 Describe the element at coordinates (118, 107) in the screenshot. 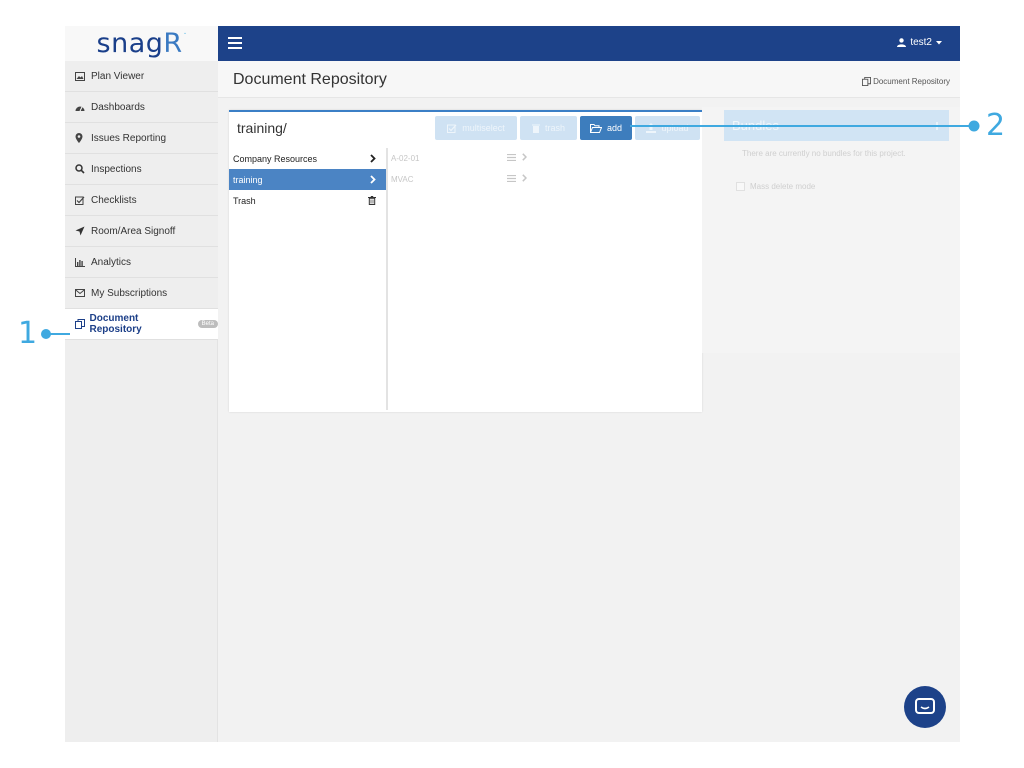

I see `sidebar-item-label: Dashboards` at that location.